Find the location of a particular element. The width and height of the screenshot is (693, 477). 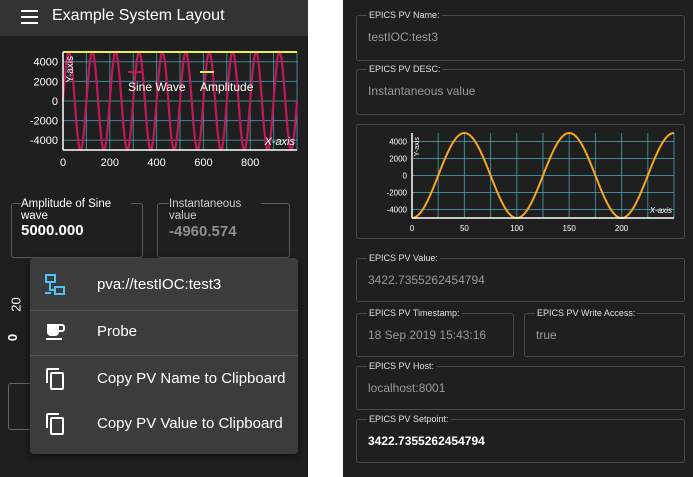

x-tick-labels: 0 200 400 600 800 is located at coordinates (159, 163).